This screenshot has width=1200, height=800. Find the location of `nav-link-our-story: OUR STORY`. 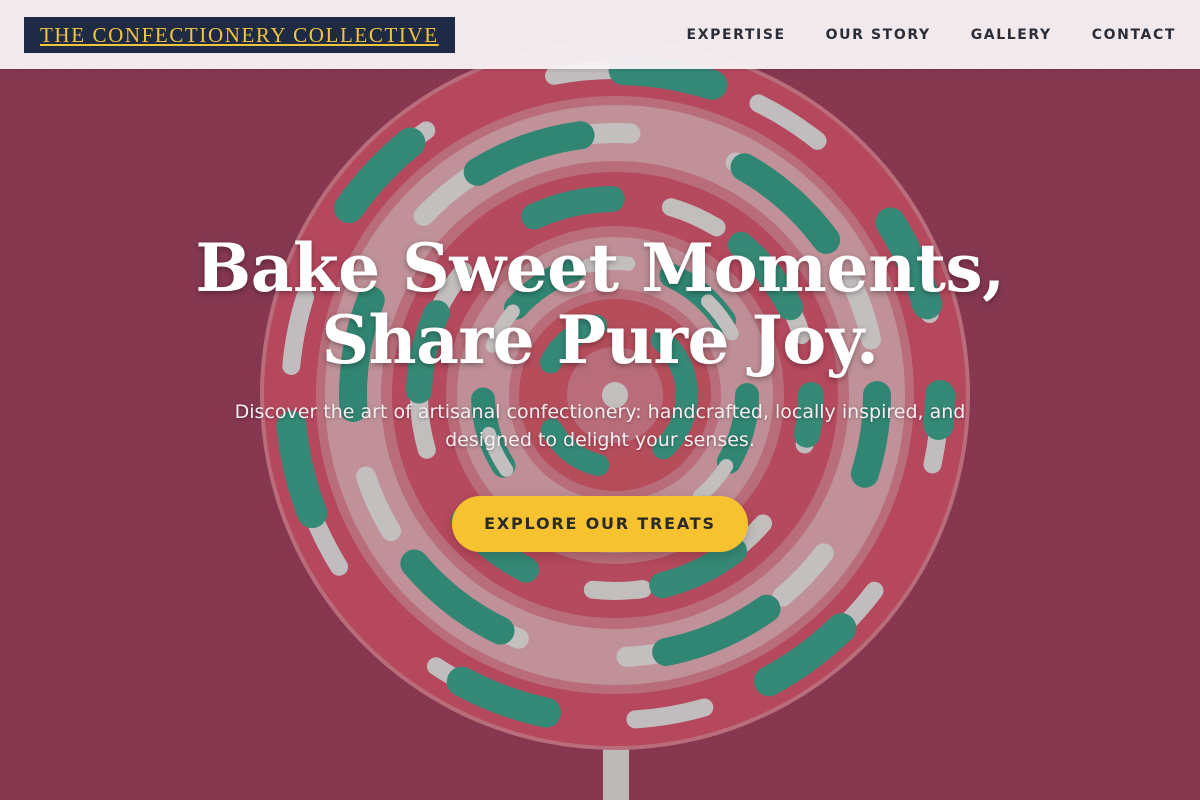

nav-link-our-story: OUR STORY is located at coordinates (878, 35).